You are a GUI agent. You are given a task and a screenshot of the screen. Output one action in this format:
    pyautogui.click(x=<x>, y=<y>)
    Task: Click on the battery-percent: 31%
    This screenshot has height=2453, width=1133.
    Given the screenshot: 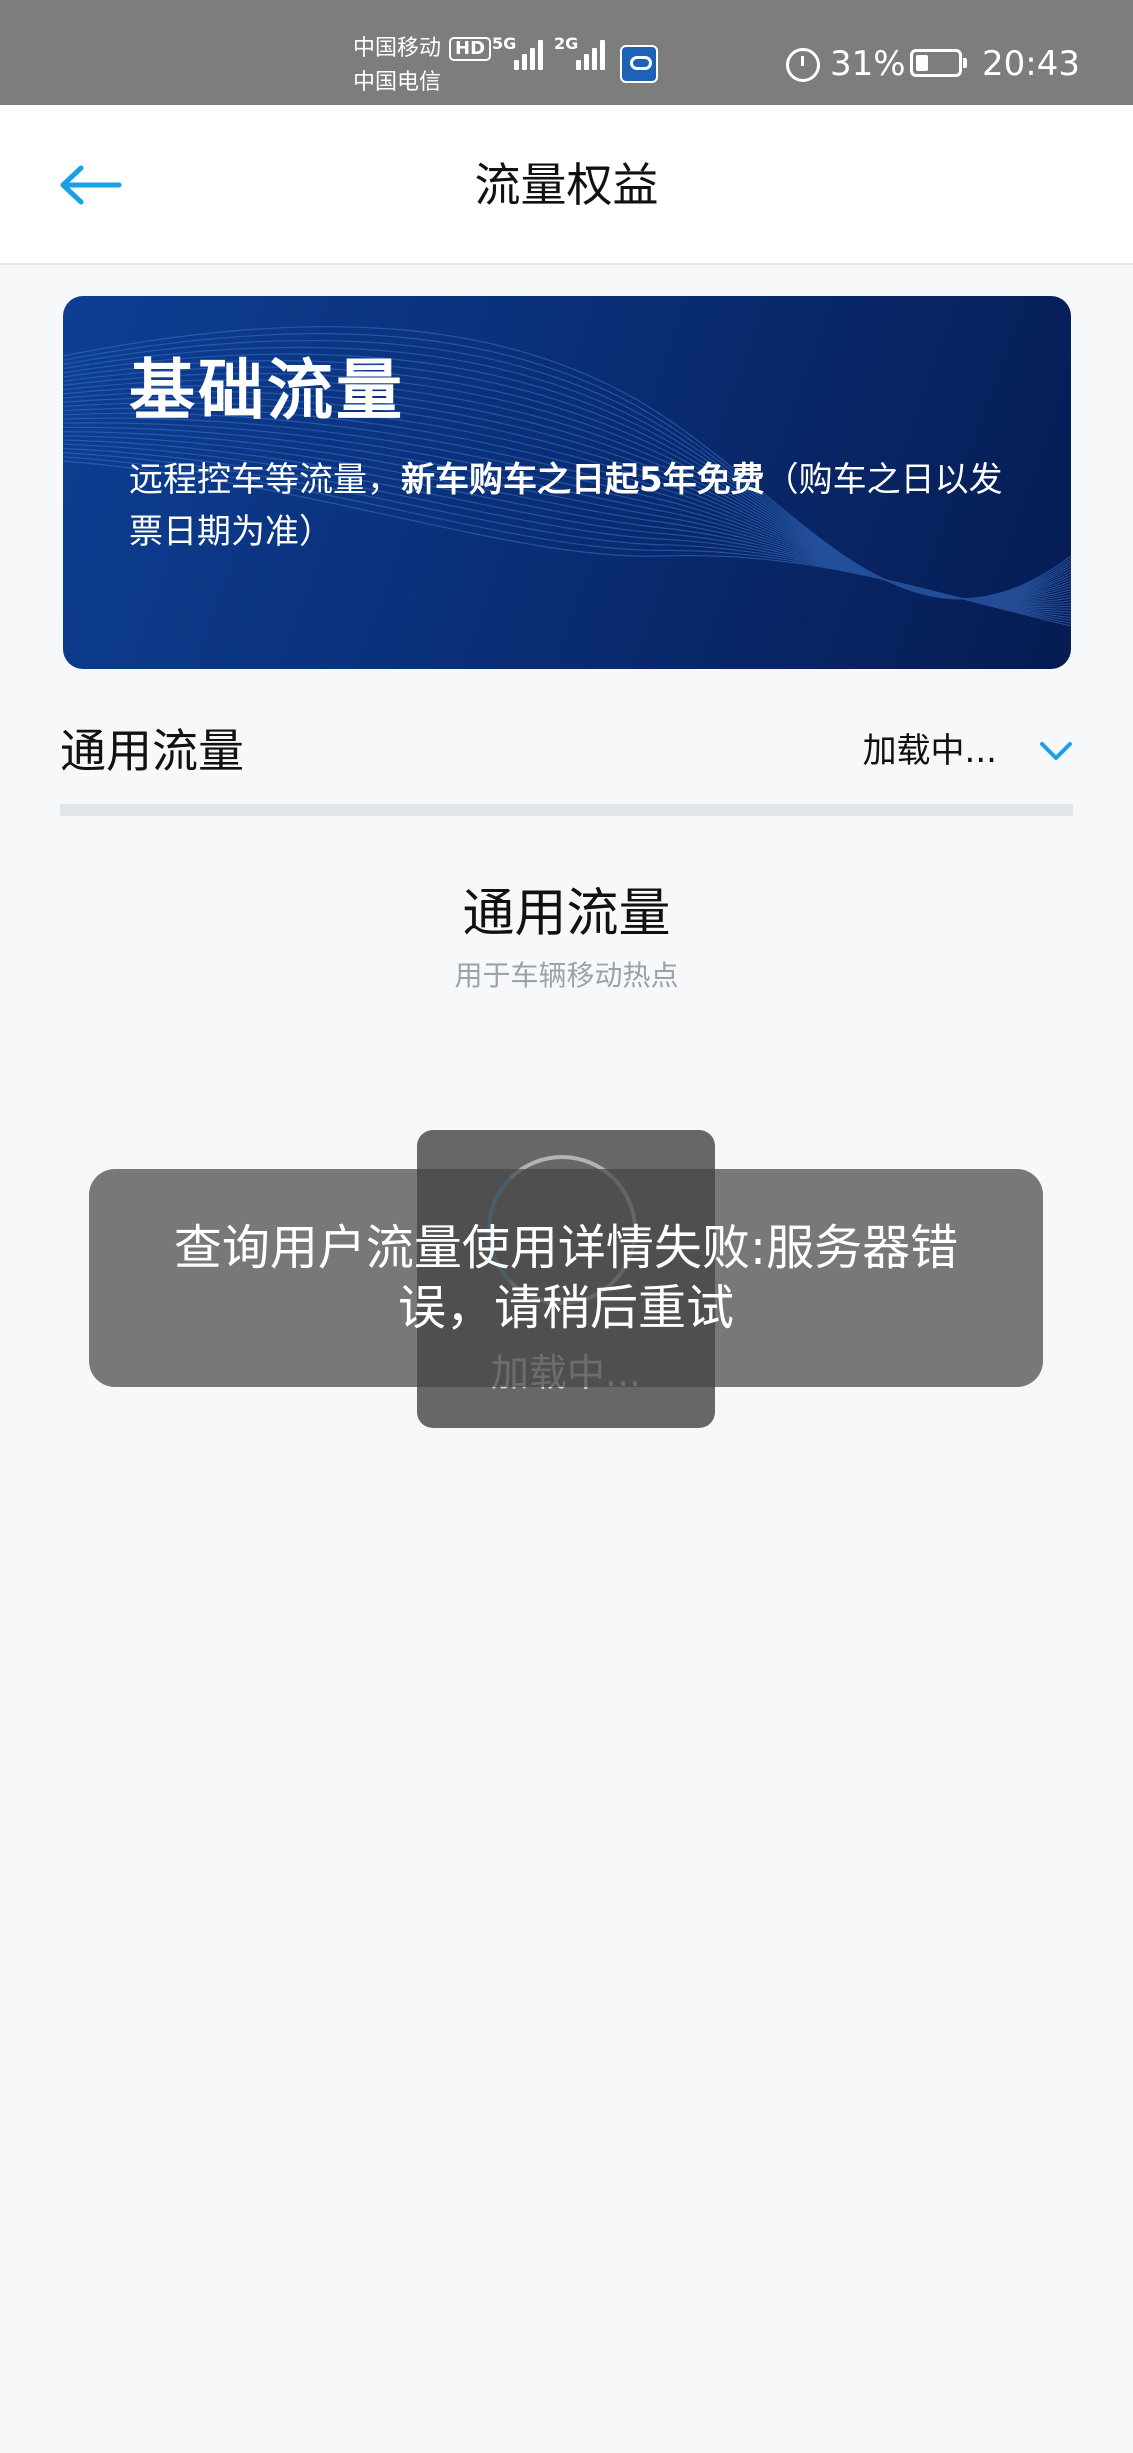 What is the action you would take?
    pyautogui.click(x=868, y=64)
    